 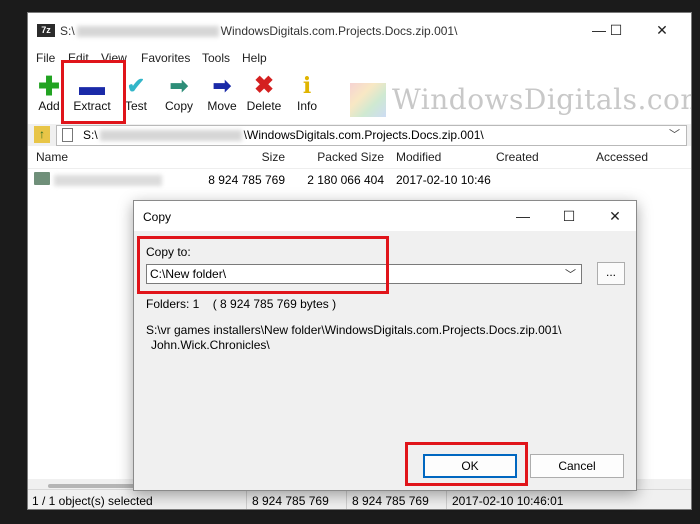 What do you see at coordinates (92, 86) in the screenshot?
I see `minus-icon: ▬` at bounding box center [92, 86].